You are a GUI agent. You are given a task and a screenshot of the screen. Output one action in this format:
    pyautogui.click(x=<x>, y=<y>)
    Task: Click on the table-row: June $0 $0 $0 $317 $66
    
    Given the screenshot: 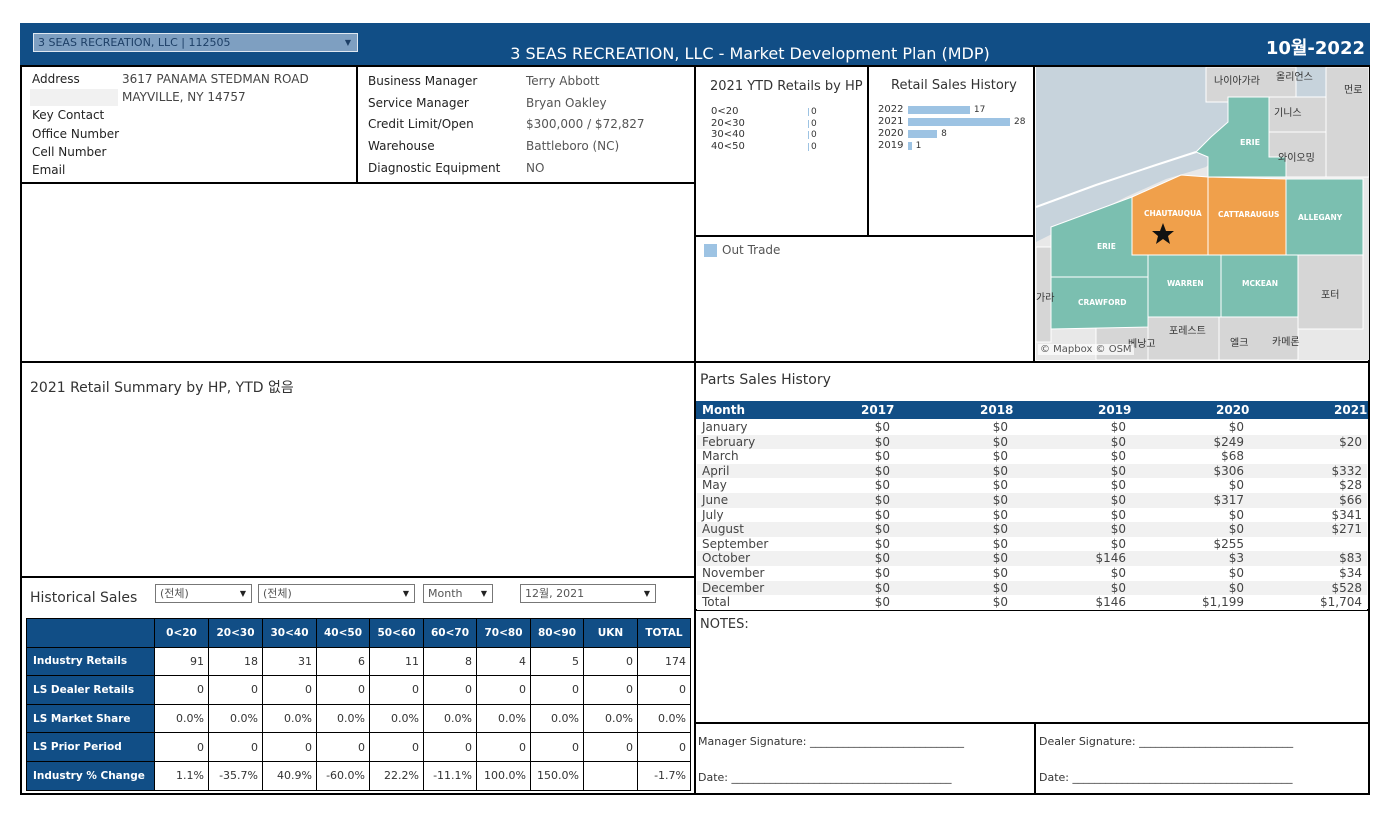 What is the action you would take?
    pyautogui.click(x=1032, y=500)
    